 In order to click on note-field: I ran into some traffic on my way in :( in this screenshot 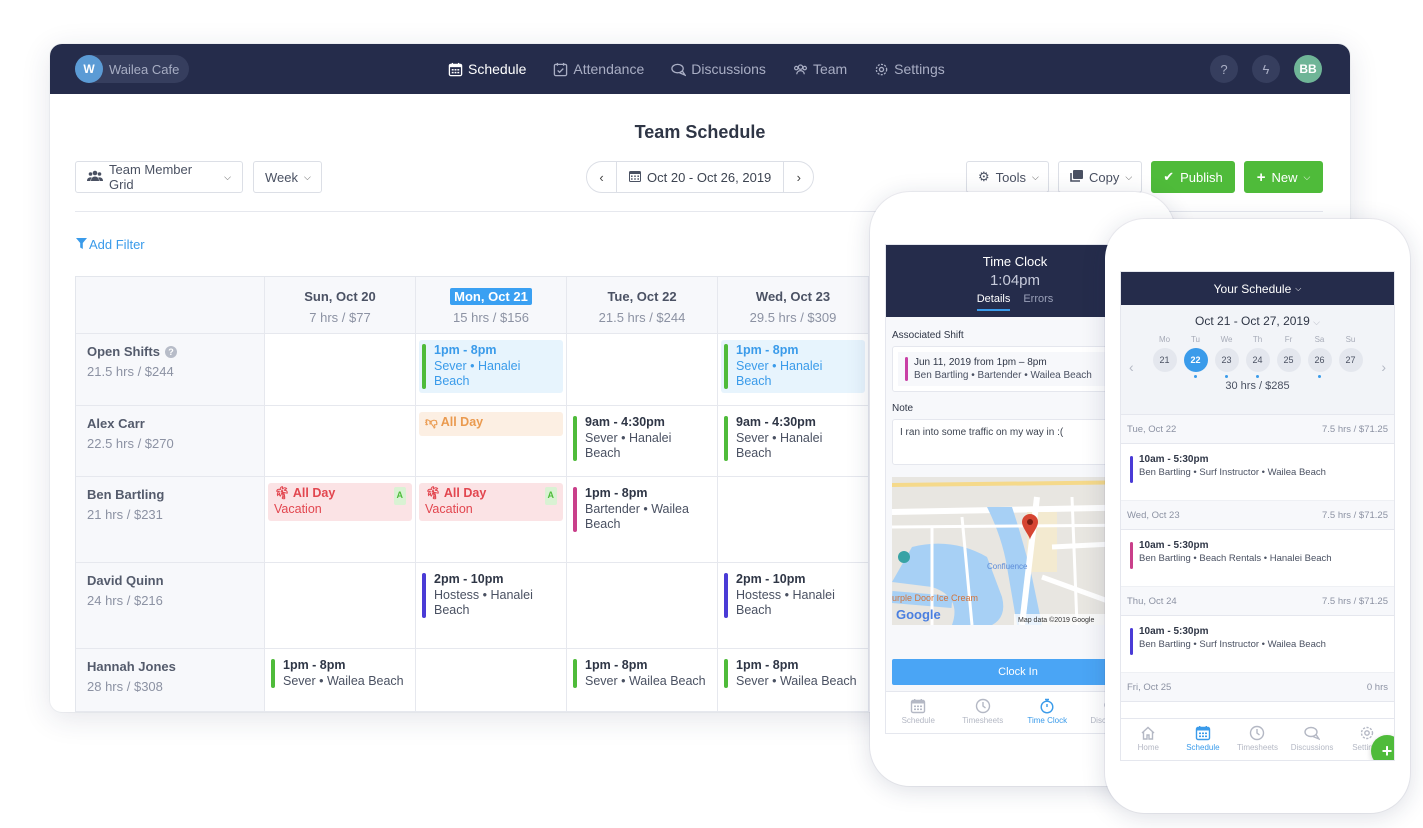, I will do `click(1015, 442)`.